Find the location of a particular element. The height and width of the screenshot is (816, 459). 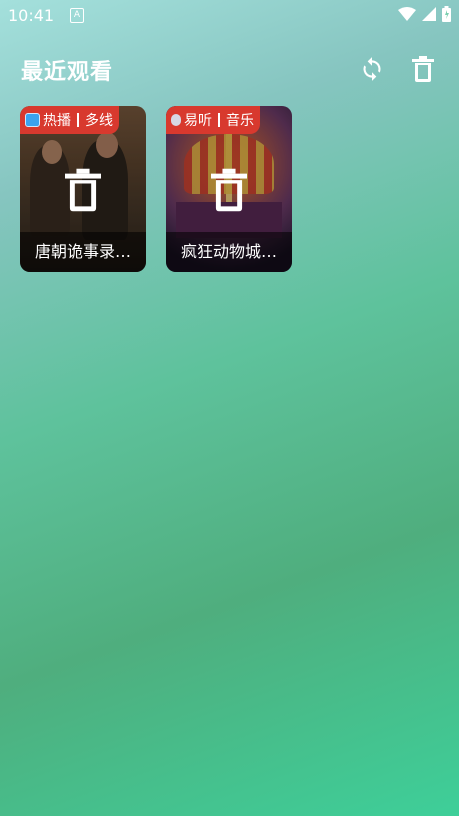

source-tag: 易听 音乐 is located at coordinates (213, 120).